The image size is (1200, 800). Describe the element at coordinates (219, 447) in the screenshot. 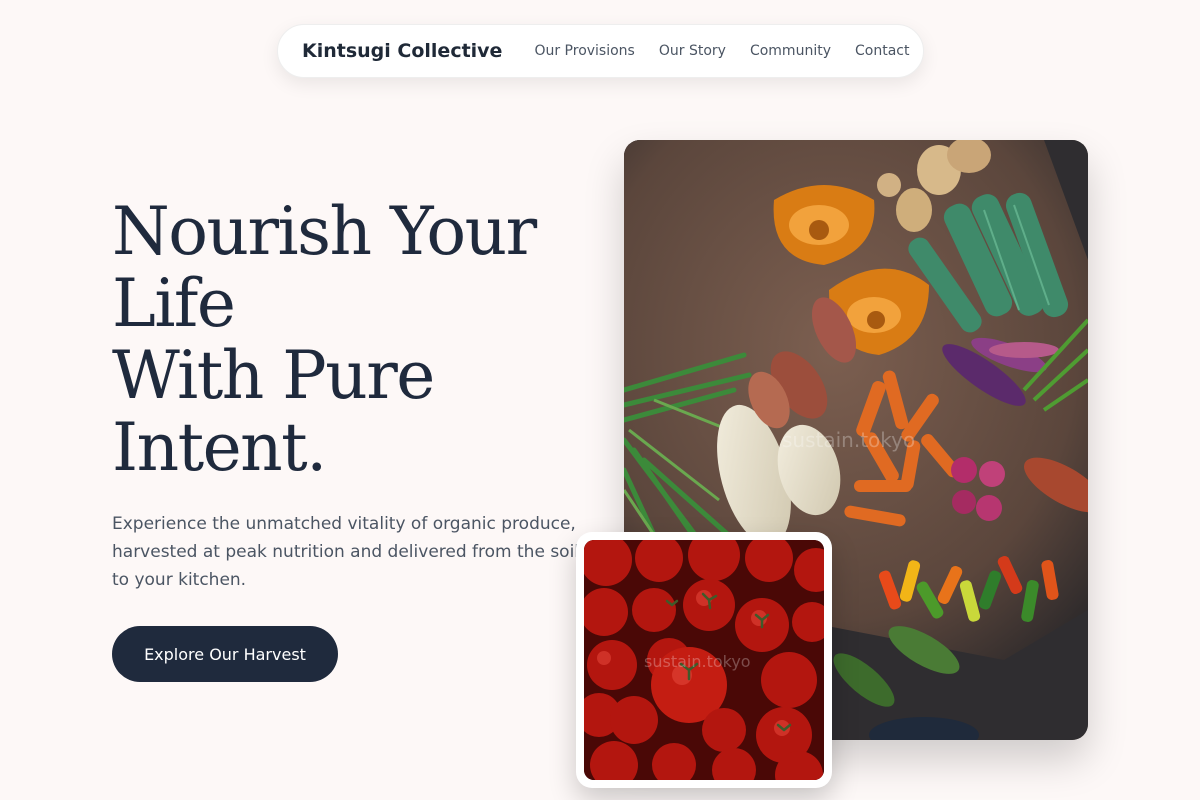

I see `hero-title-line: Intent.` at that location.